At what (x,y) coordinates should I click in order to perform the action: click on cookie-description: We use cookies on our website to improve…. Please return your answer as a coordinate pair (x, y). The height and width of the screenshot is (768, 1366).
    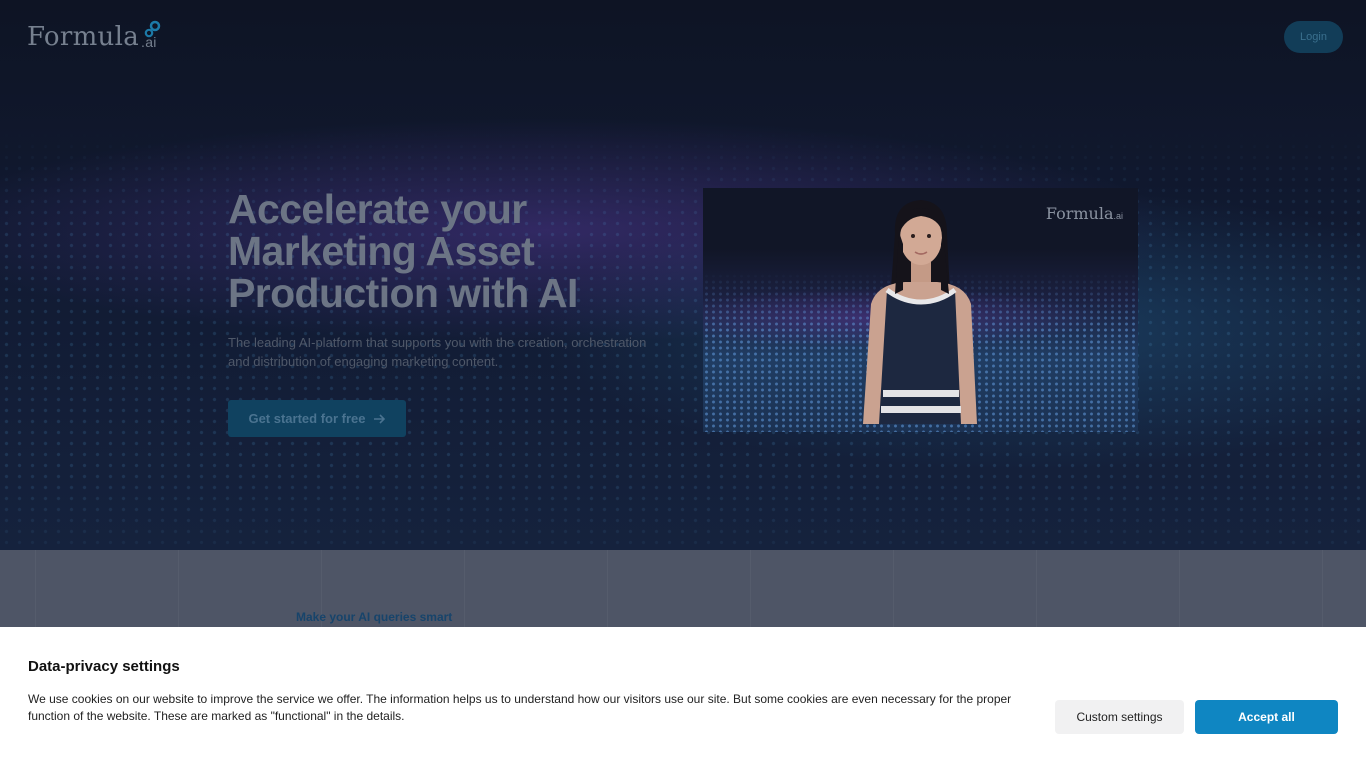
    Looking at the image, I should click on (520, 707).